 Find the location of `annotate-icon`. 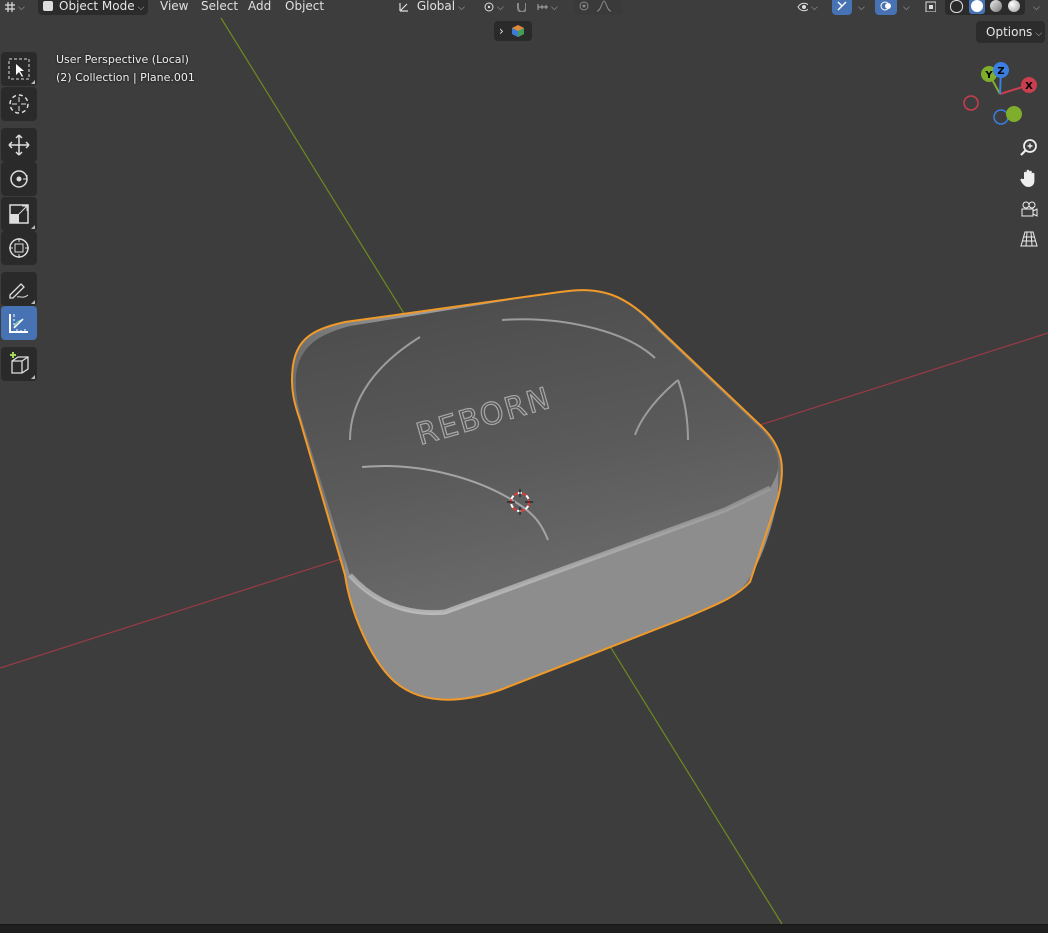

annotate-icon is located at coordinates (19, 291).